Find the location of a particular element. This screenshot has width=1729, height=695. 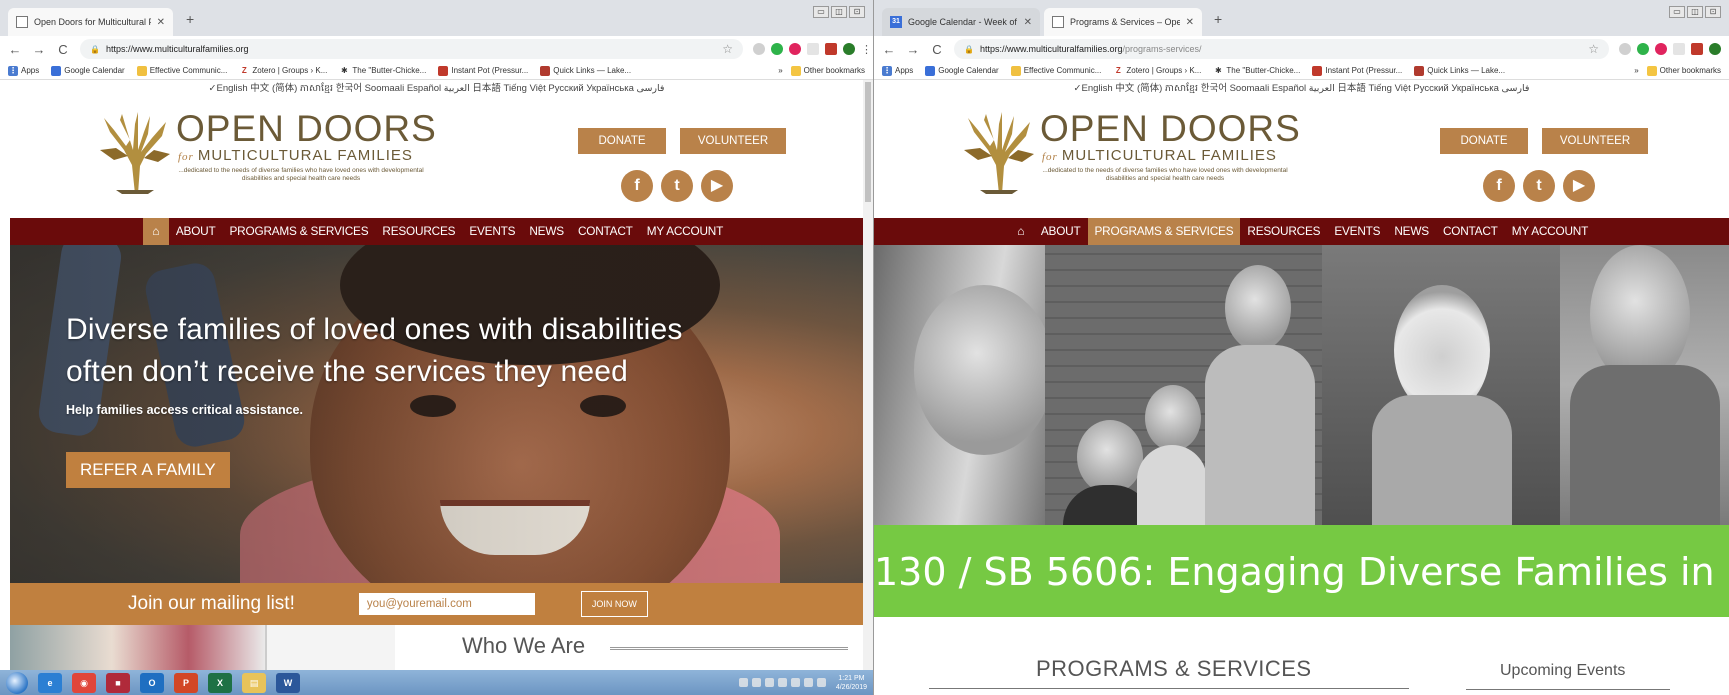

scrollbar-thumb is located at coordinates (868, 142).